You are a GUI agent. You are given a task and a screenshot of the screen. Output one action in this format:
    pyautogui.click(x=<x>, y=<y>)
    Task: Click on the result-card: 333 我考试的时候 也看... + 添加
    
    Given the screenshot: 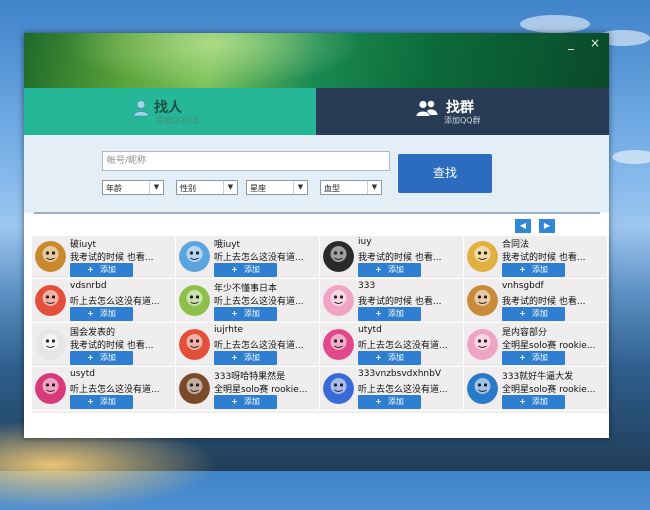 What is the action you would take?
    pyautogui.click(x=392, y=301)
    